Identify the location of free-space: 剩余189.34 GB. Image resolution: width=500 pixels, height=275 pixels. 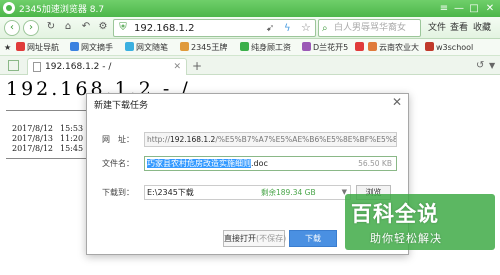
(288, 192).